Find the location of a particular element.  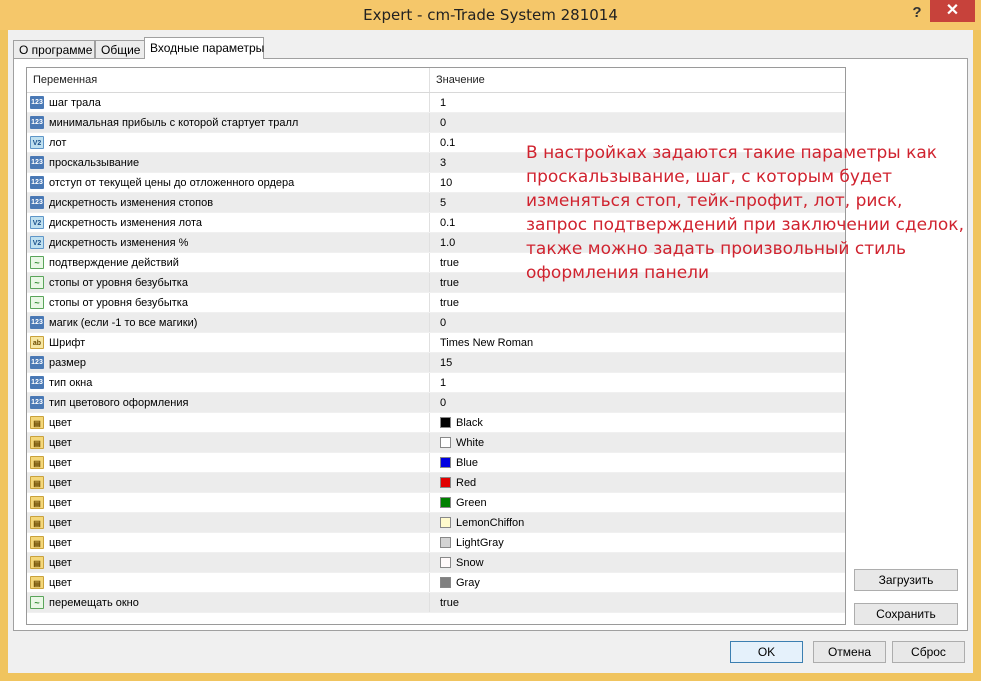

cancel-button: Отмена is located at coordinates (849, 652).